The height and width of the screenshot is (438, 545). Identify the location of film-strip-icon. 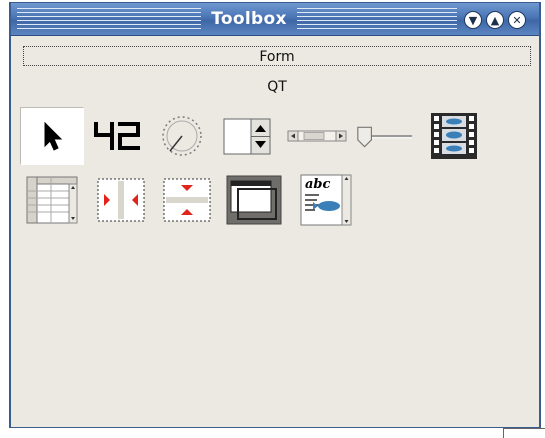
(454, 136).